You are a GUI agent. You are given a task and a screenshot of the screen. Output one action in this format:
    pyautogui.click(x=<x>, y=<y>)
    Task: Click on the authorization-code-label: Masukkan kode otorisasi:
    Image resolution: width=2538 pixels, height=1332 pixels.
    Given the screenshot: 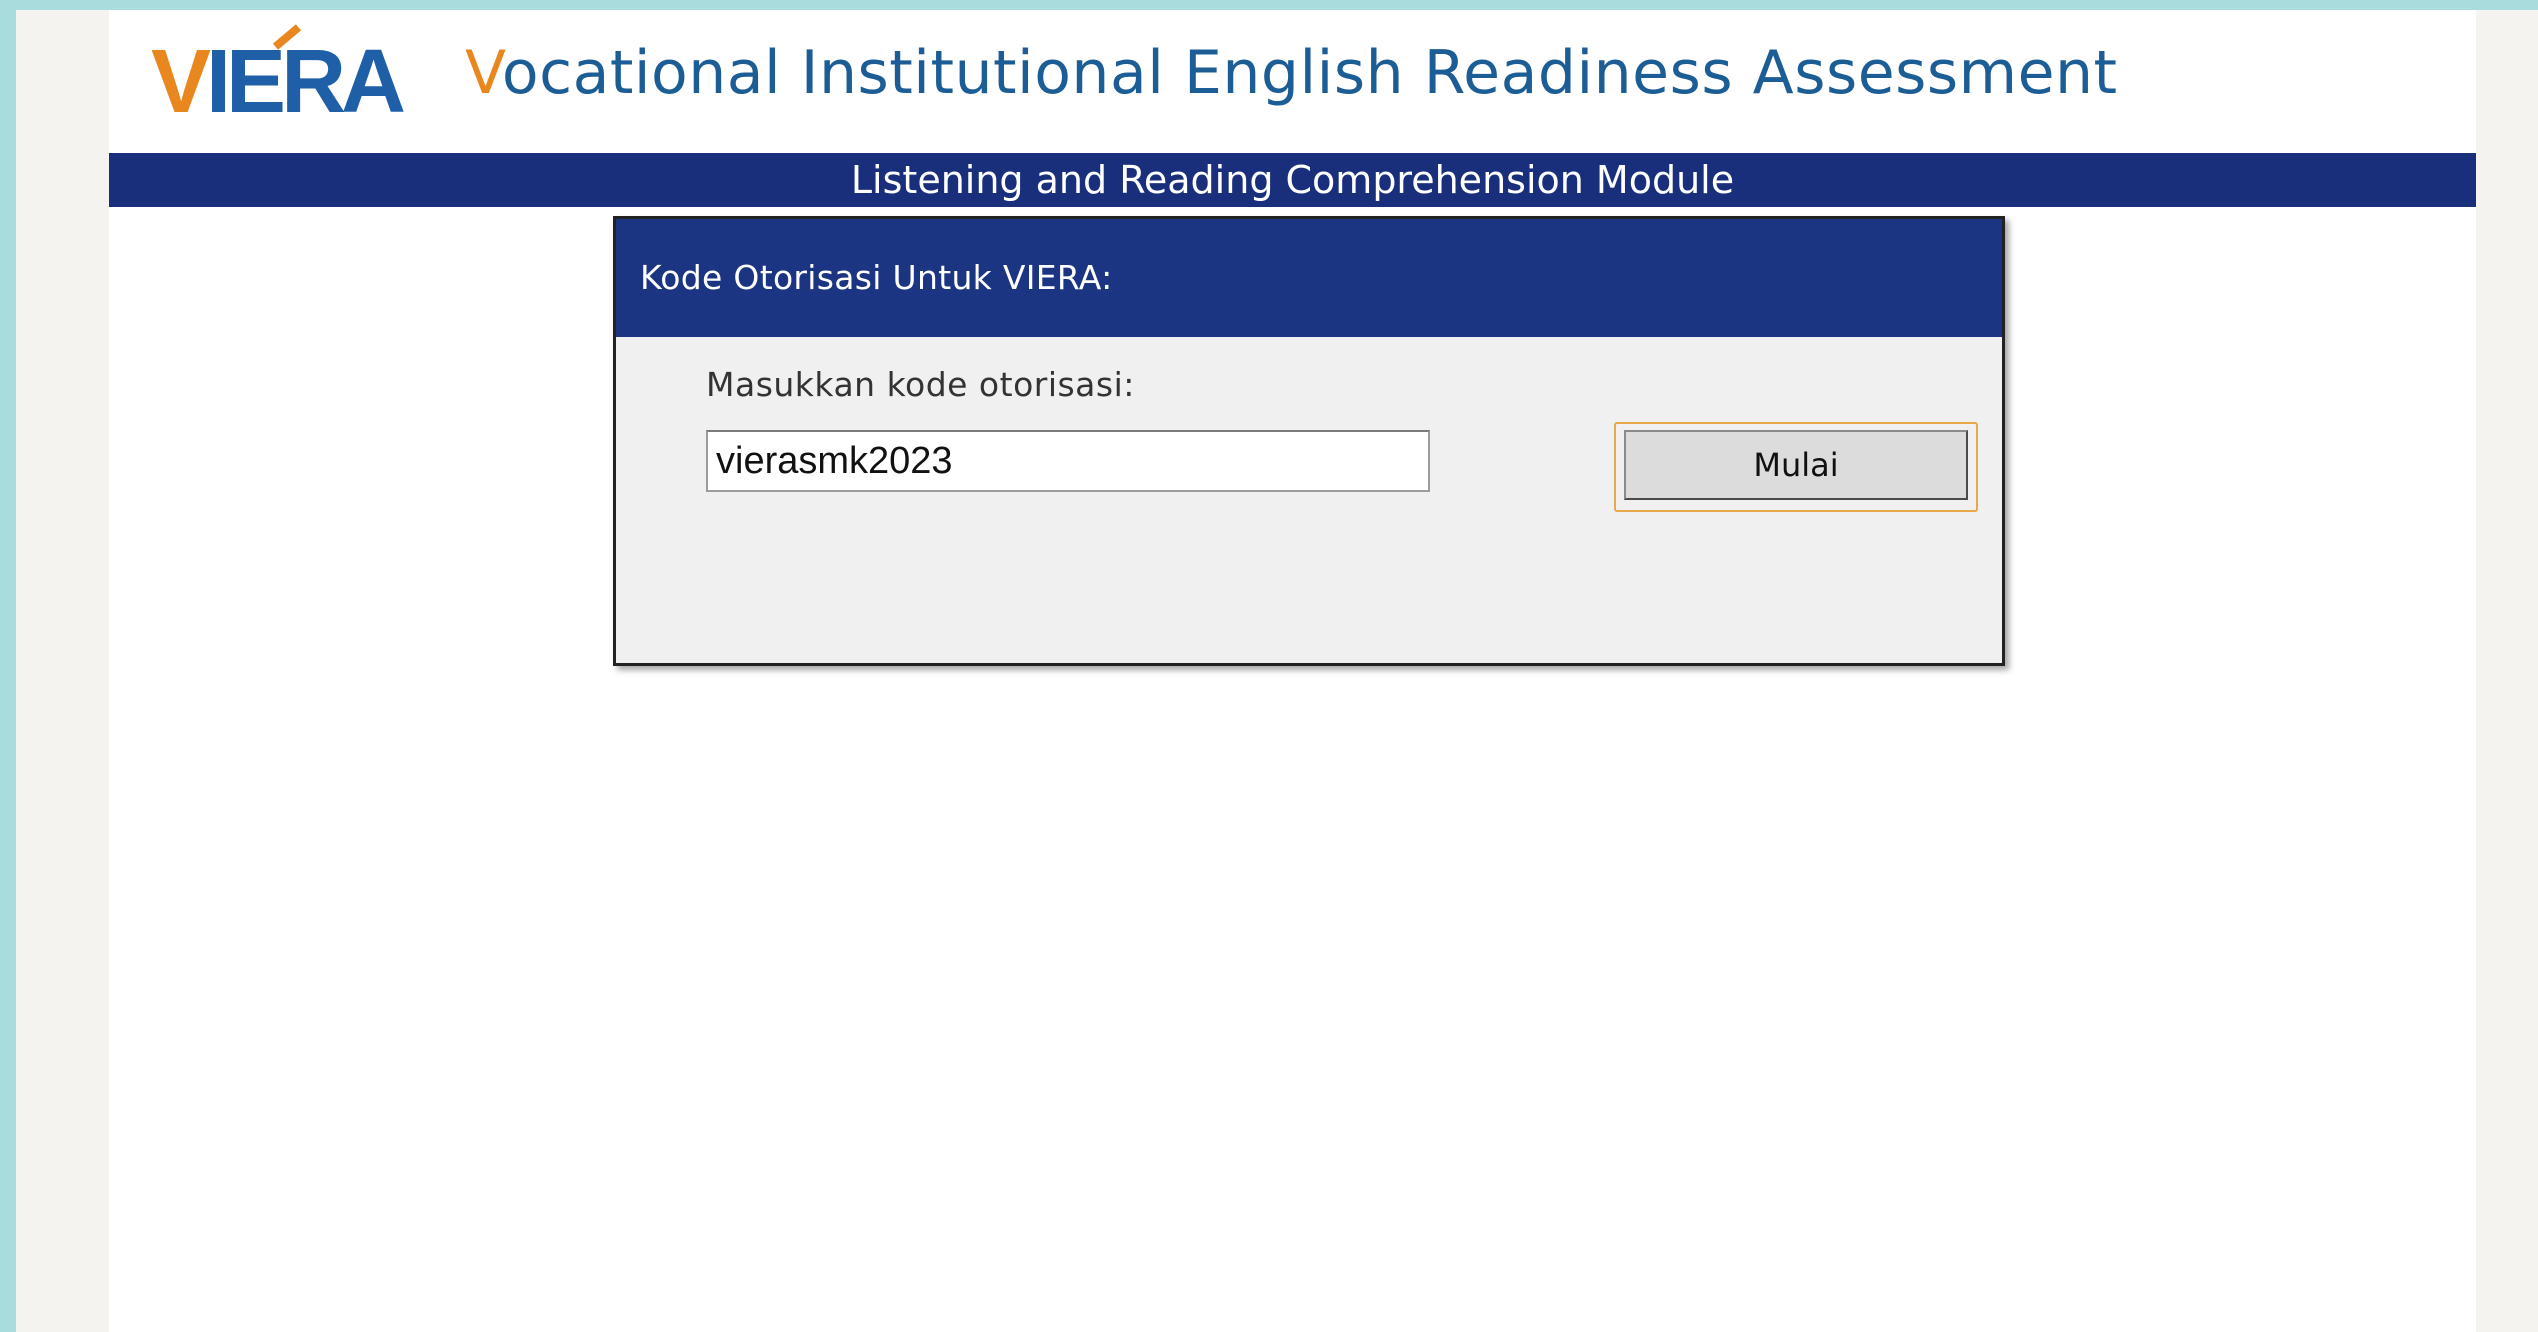 What is the action you would take?
    pyautogui.click(x=920, y=384)
    